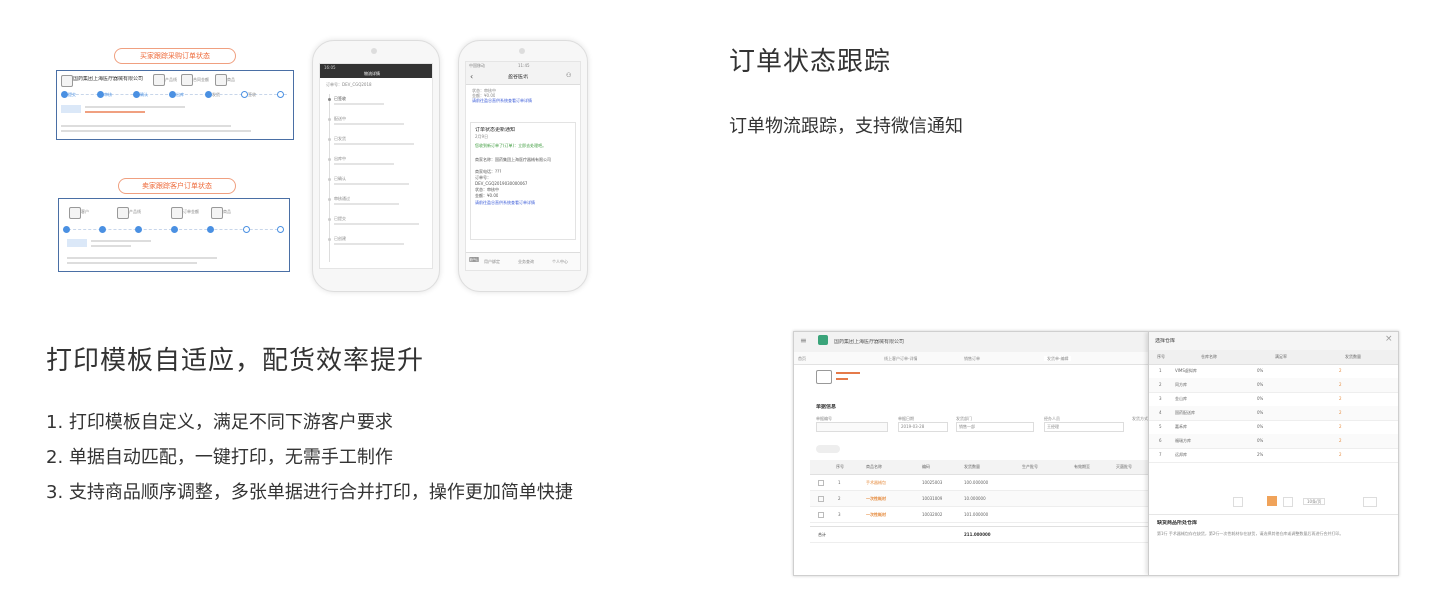 This screenshot has height=605, width=1439. What do you see at coordinates (852, 427) in the screenshot?
I see `doc-number-field` at bounding box center [852, 427].